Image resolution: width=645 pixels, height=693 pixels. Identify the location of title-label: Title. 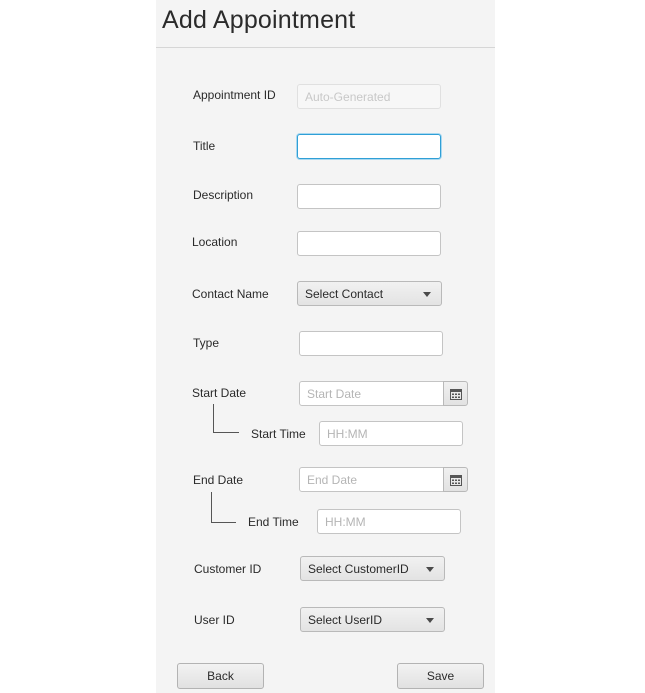
(204, 146).